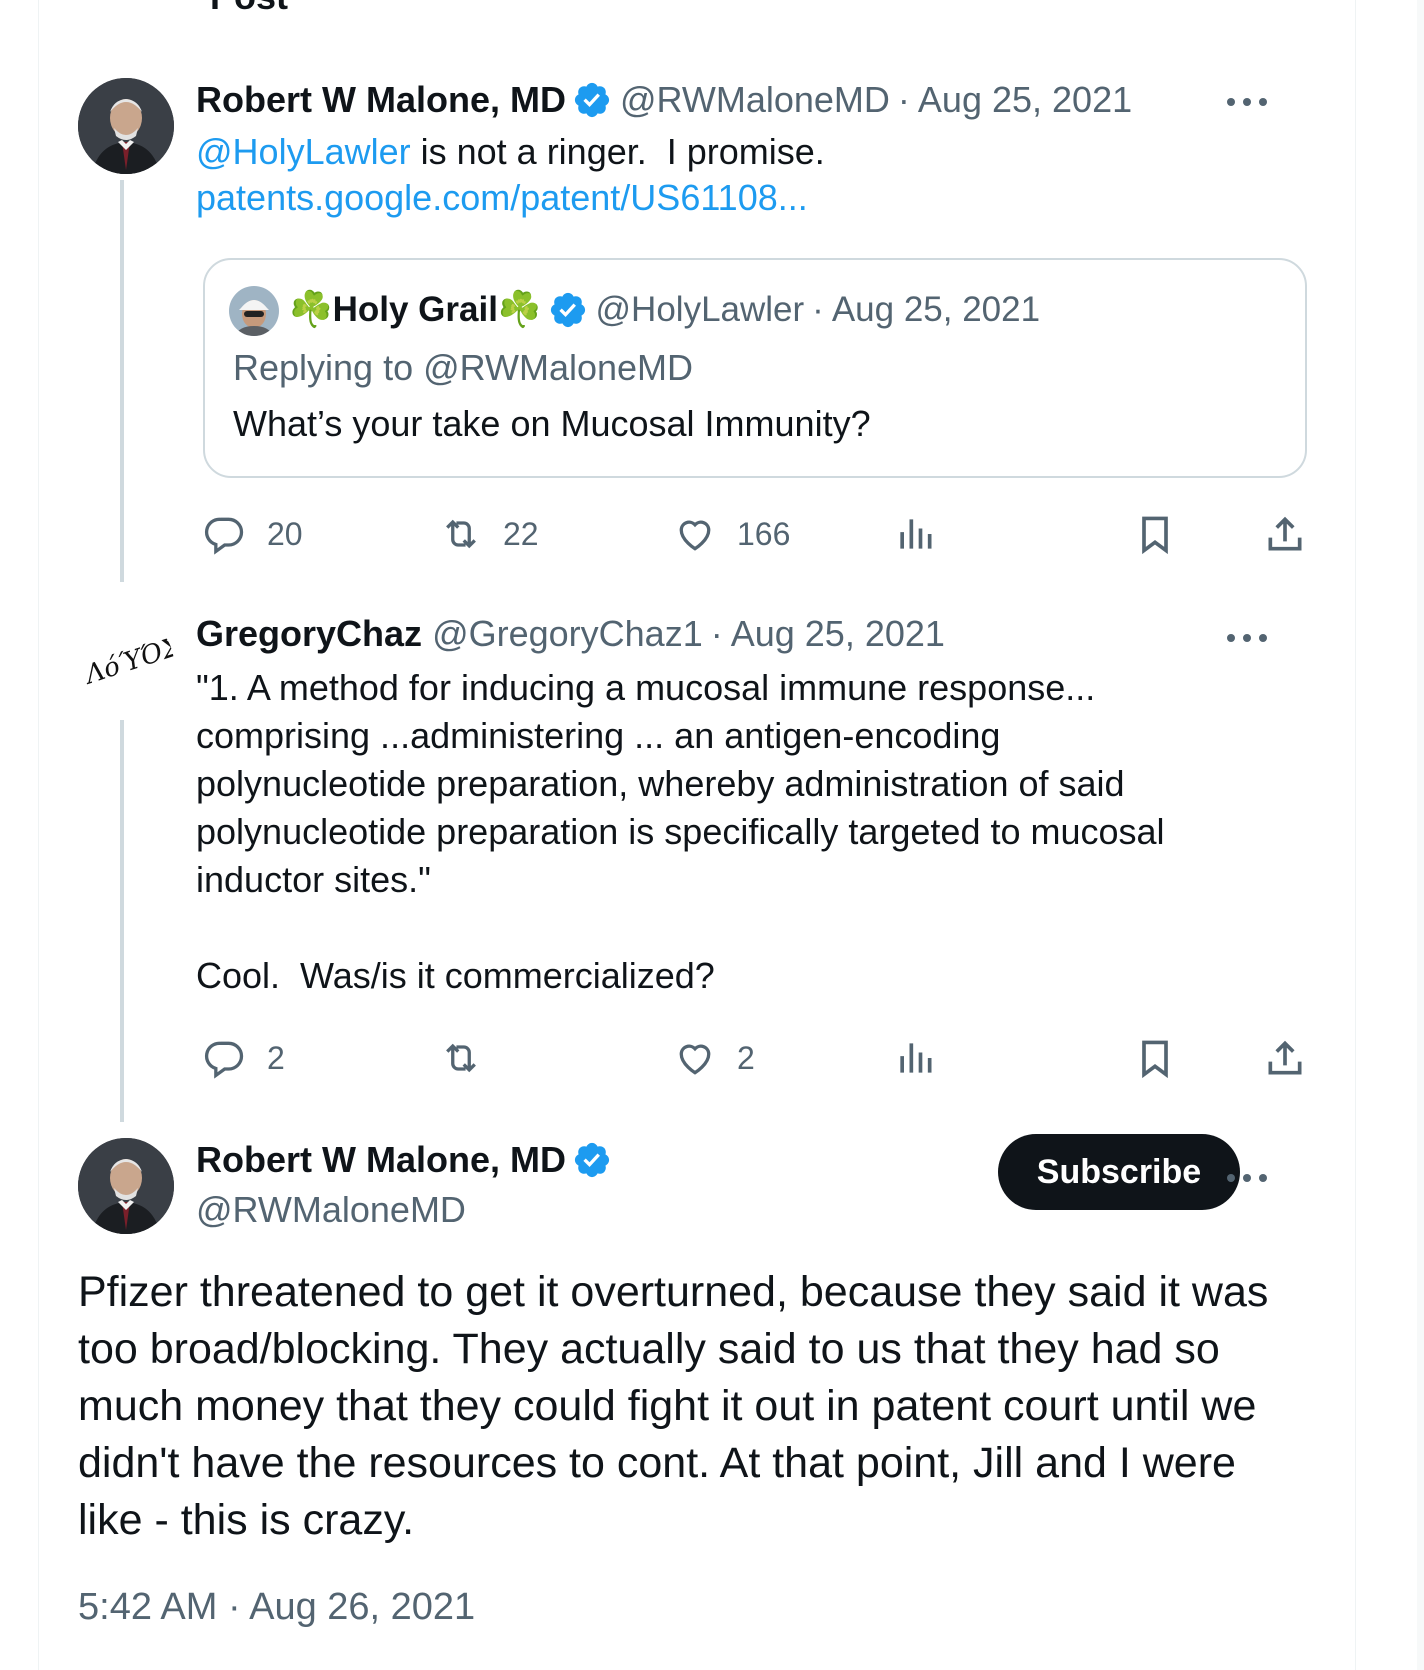 The height and width of the screenshot is (1670, 1424). What do you see at coordinates (521, 533) in the screenshot?
I see `repost-count: 22` at bounding box center [521, 533].